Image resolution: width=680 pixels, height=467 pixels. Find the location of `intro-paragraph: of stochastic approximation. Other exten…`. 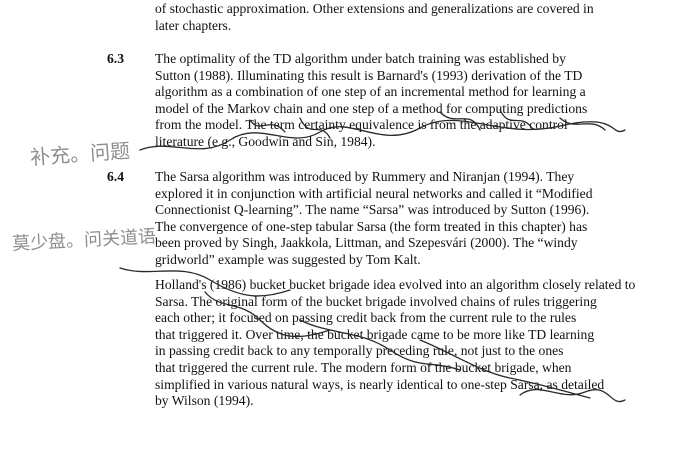

intro-paragraph: of stochastic approximation. Other exten… is located at coordinates (390, 17).